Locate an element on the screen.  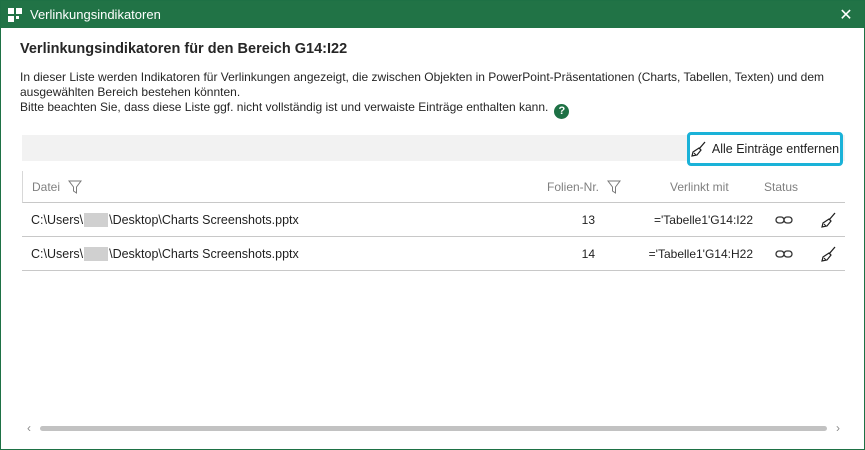
table-header: Datei Folien-Nr. Verlinkt mit Status is located at coordinates (433, 187).